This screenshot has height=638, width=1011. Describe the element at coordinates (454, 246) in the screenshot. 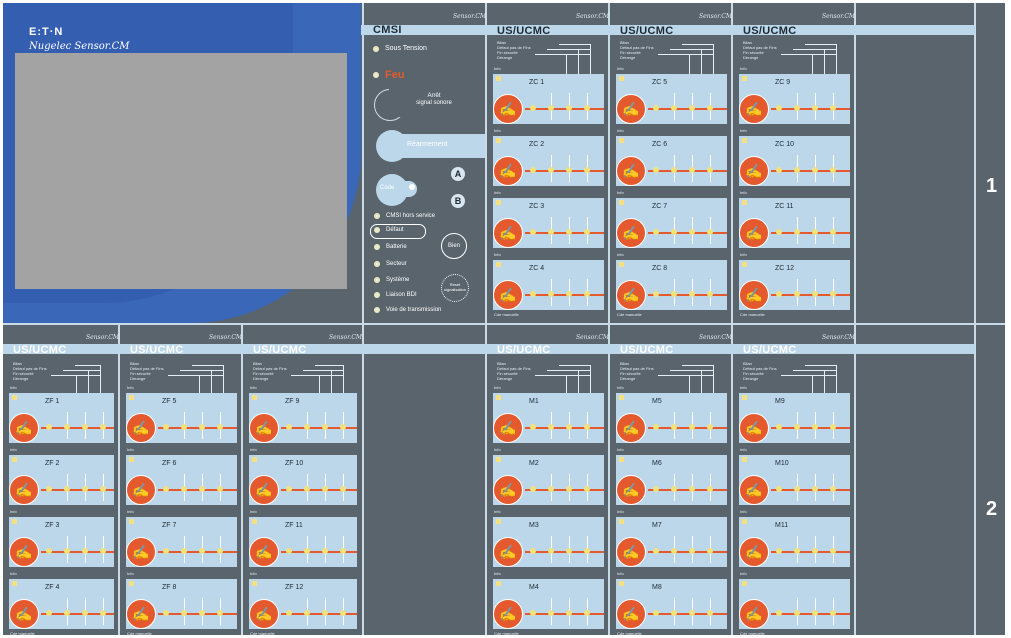

I see `bilan-button: Bien` at that location.